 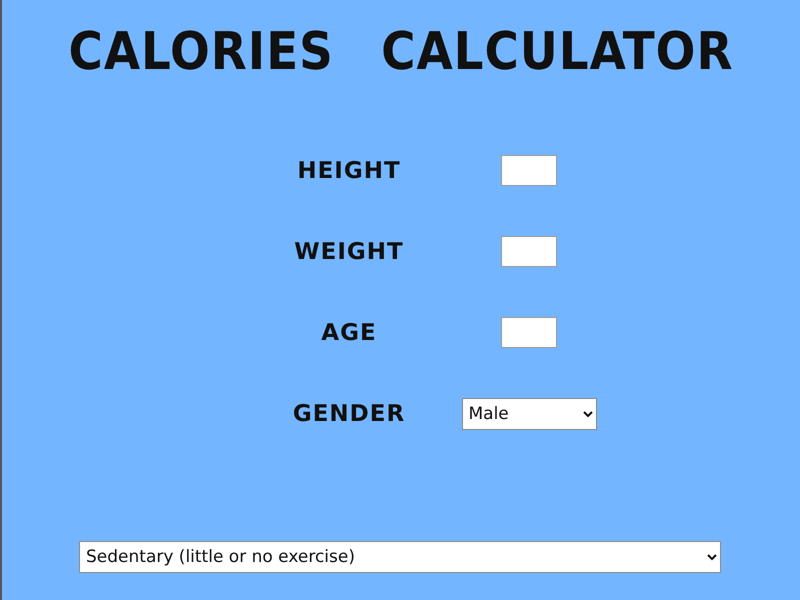 I want to click on app-title: CALORIES CALCULATOR, so click(x=401, y=52).